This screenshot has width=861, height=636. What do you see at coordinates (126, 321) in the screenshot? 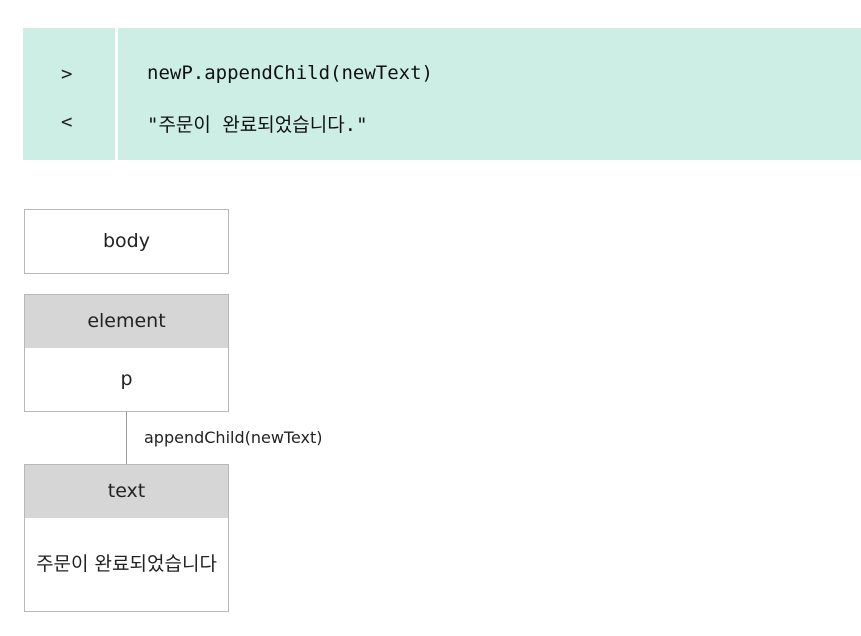
I see `element-node-header: element` at bounding box center [126, 321].